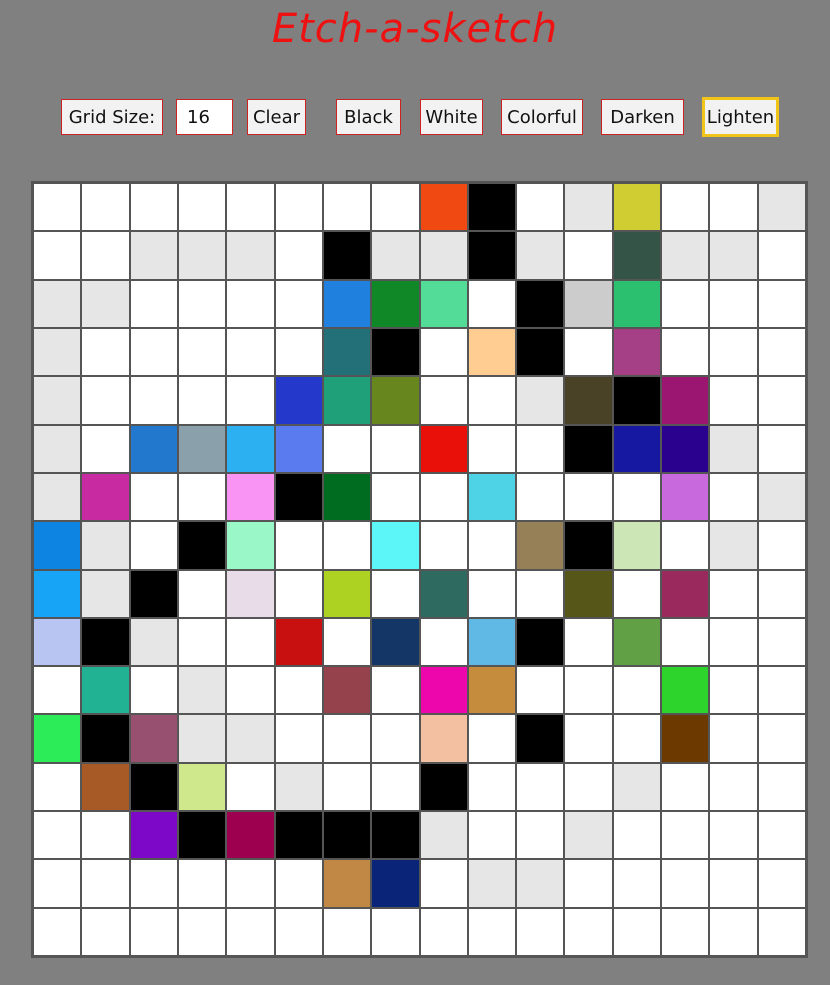  Describe the element at coordinates (204, 117) in the screenshot. I see `grid-size-input: 16` at that location.